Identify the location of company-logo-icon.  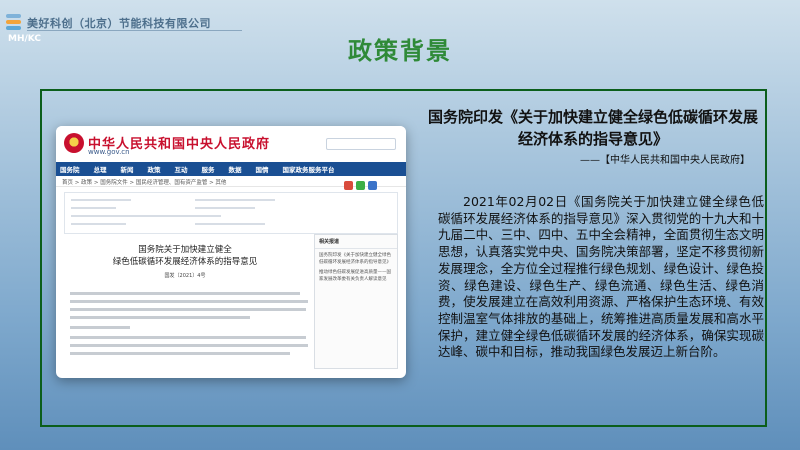
(14, 23).